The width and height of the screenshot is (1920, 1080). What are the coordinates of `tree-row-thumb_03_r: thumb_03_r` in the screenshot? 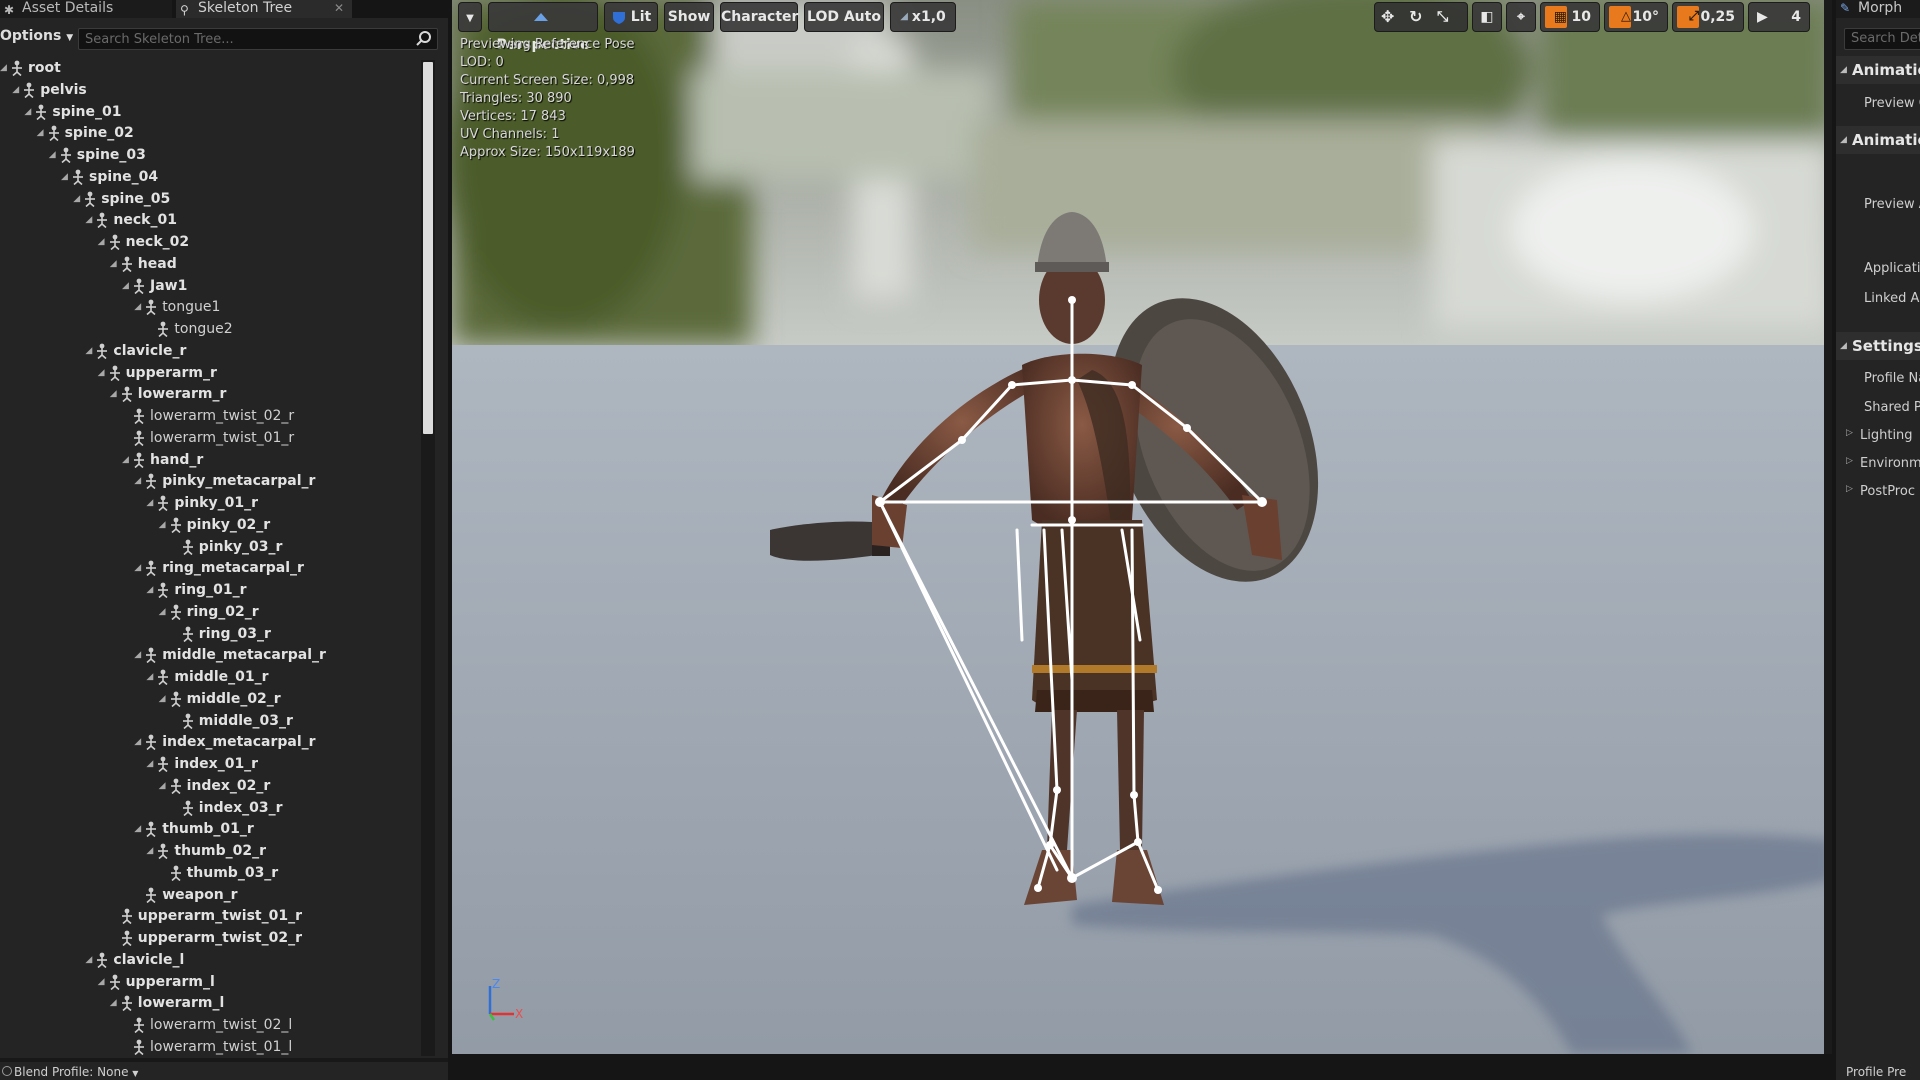 It's located at (218, 873).